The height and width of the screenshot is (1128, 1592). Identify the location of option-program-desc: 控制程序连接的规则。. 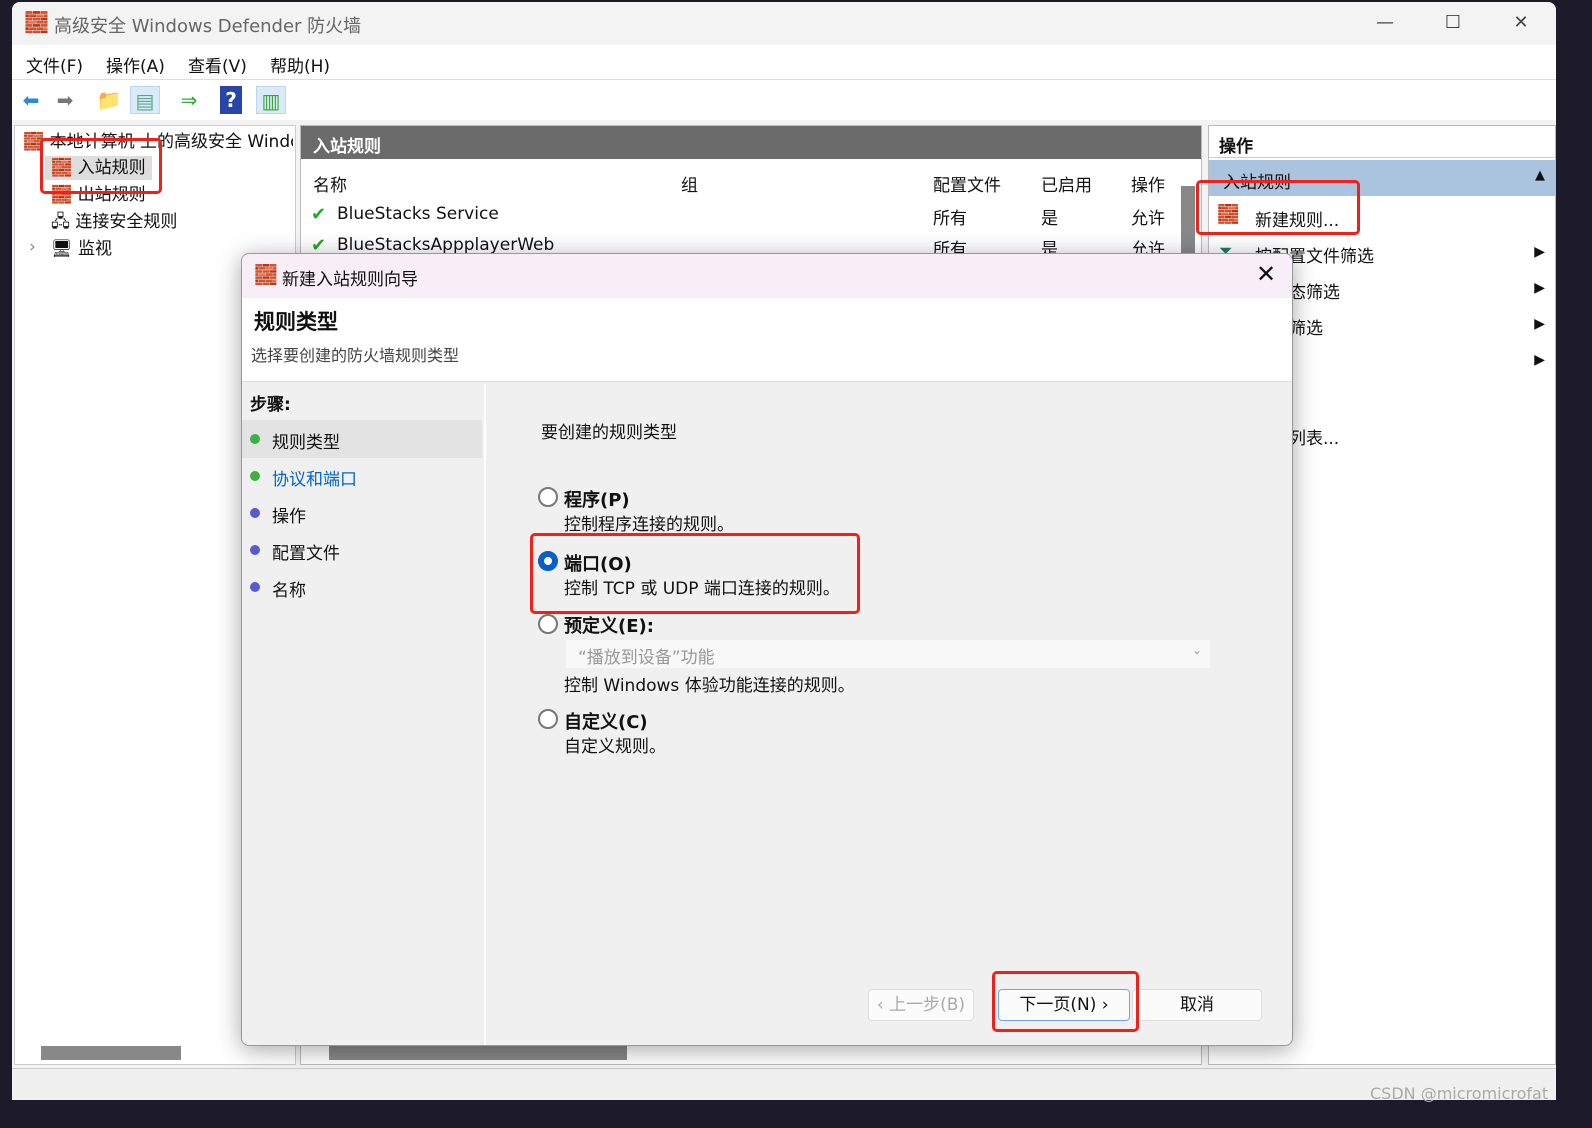
(649, 525).